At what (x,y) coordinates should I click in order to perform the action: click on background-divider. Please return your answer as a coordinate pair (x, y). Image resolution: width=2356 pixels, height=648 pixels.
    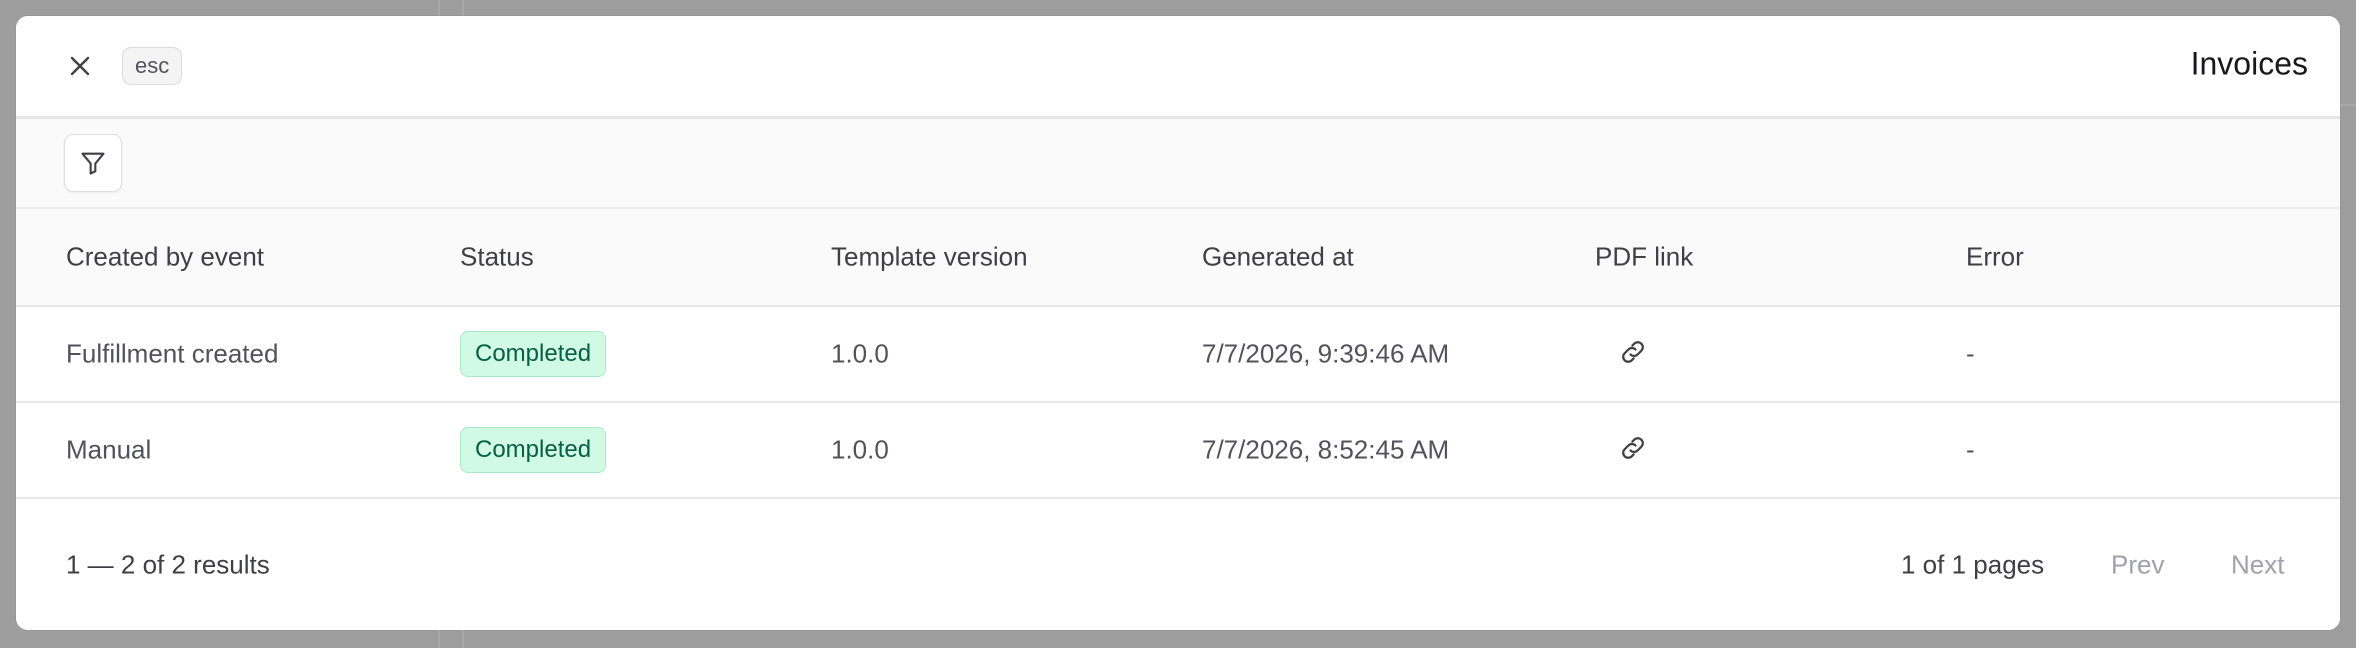
    Looking at the image, I should click on (2348, 105).